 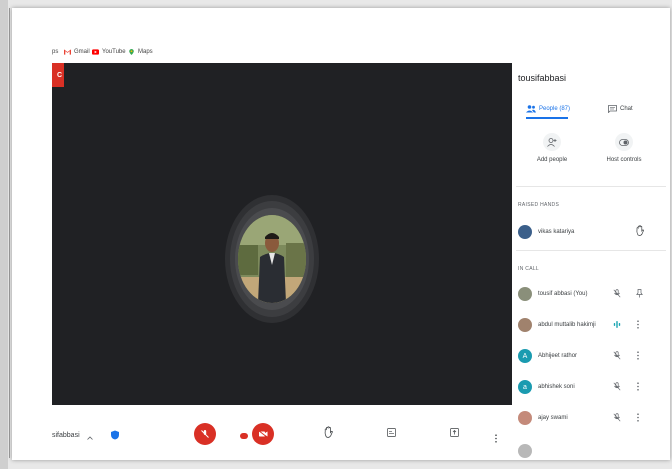 What do you see at coordinates (115, 435) in the screenshot?
I see `shield-icon` at bounding box center [115, 435].